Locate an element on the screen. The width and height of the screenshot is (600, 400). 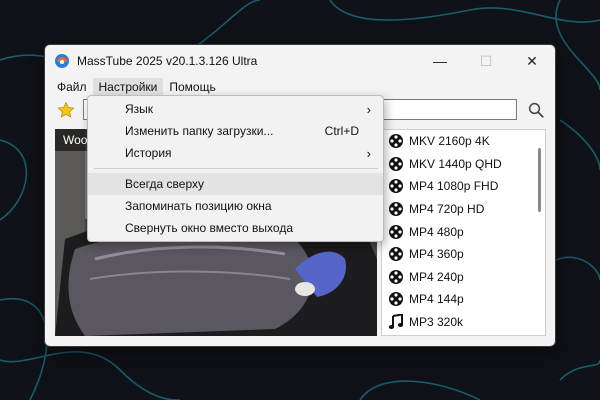
favorites-button is located at coordinates (66, 110).